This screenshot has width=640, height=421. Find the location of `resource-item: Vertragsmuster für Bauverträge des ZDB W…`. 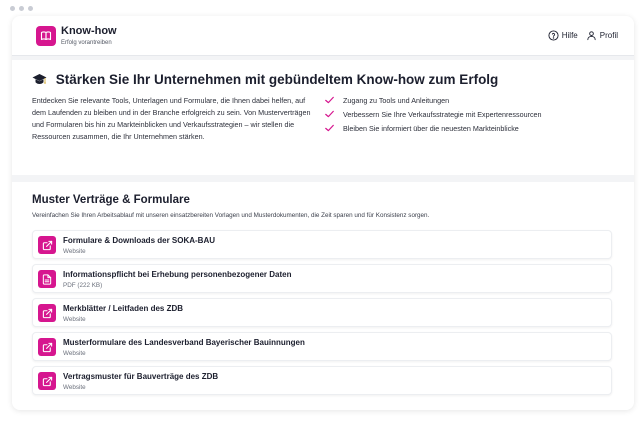

resource-item: Vertragsmuster für Bauverträge des ZDB W… is located at coordinates (322, 380).